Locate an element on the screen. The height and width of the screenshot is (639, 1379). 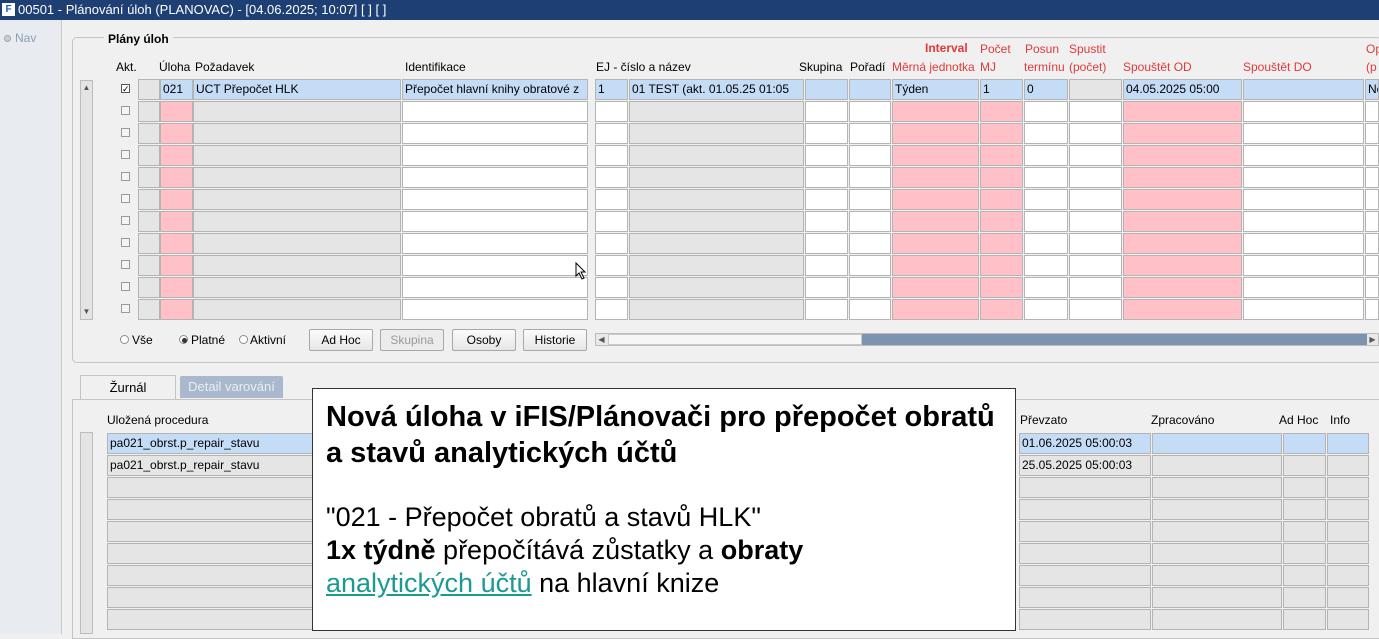
journal-cell-adhoc is located at coordinates (1304, 443).